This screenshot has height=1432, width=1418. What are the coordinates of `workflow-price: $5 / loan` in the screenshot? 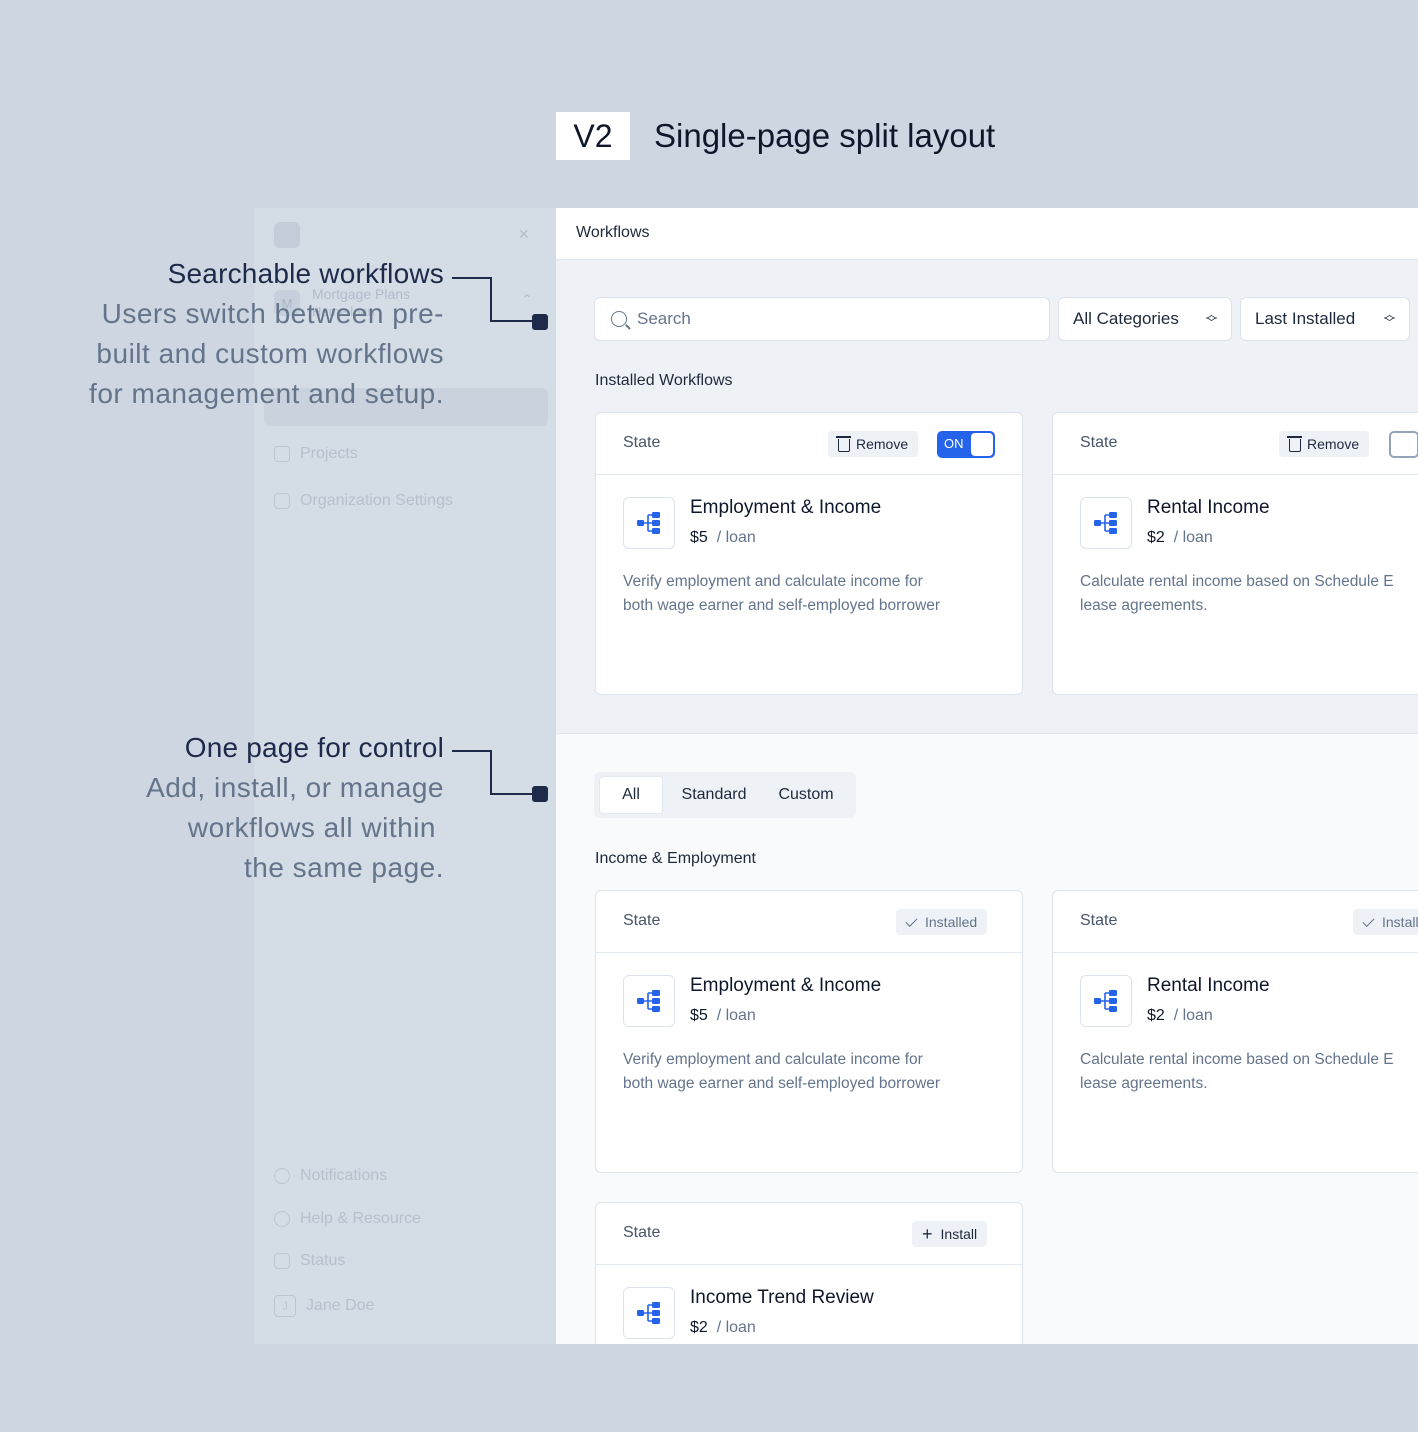 It's located at (723, 538).